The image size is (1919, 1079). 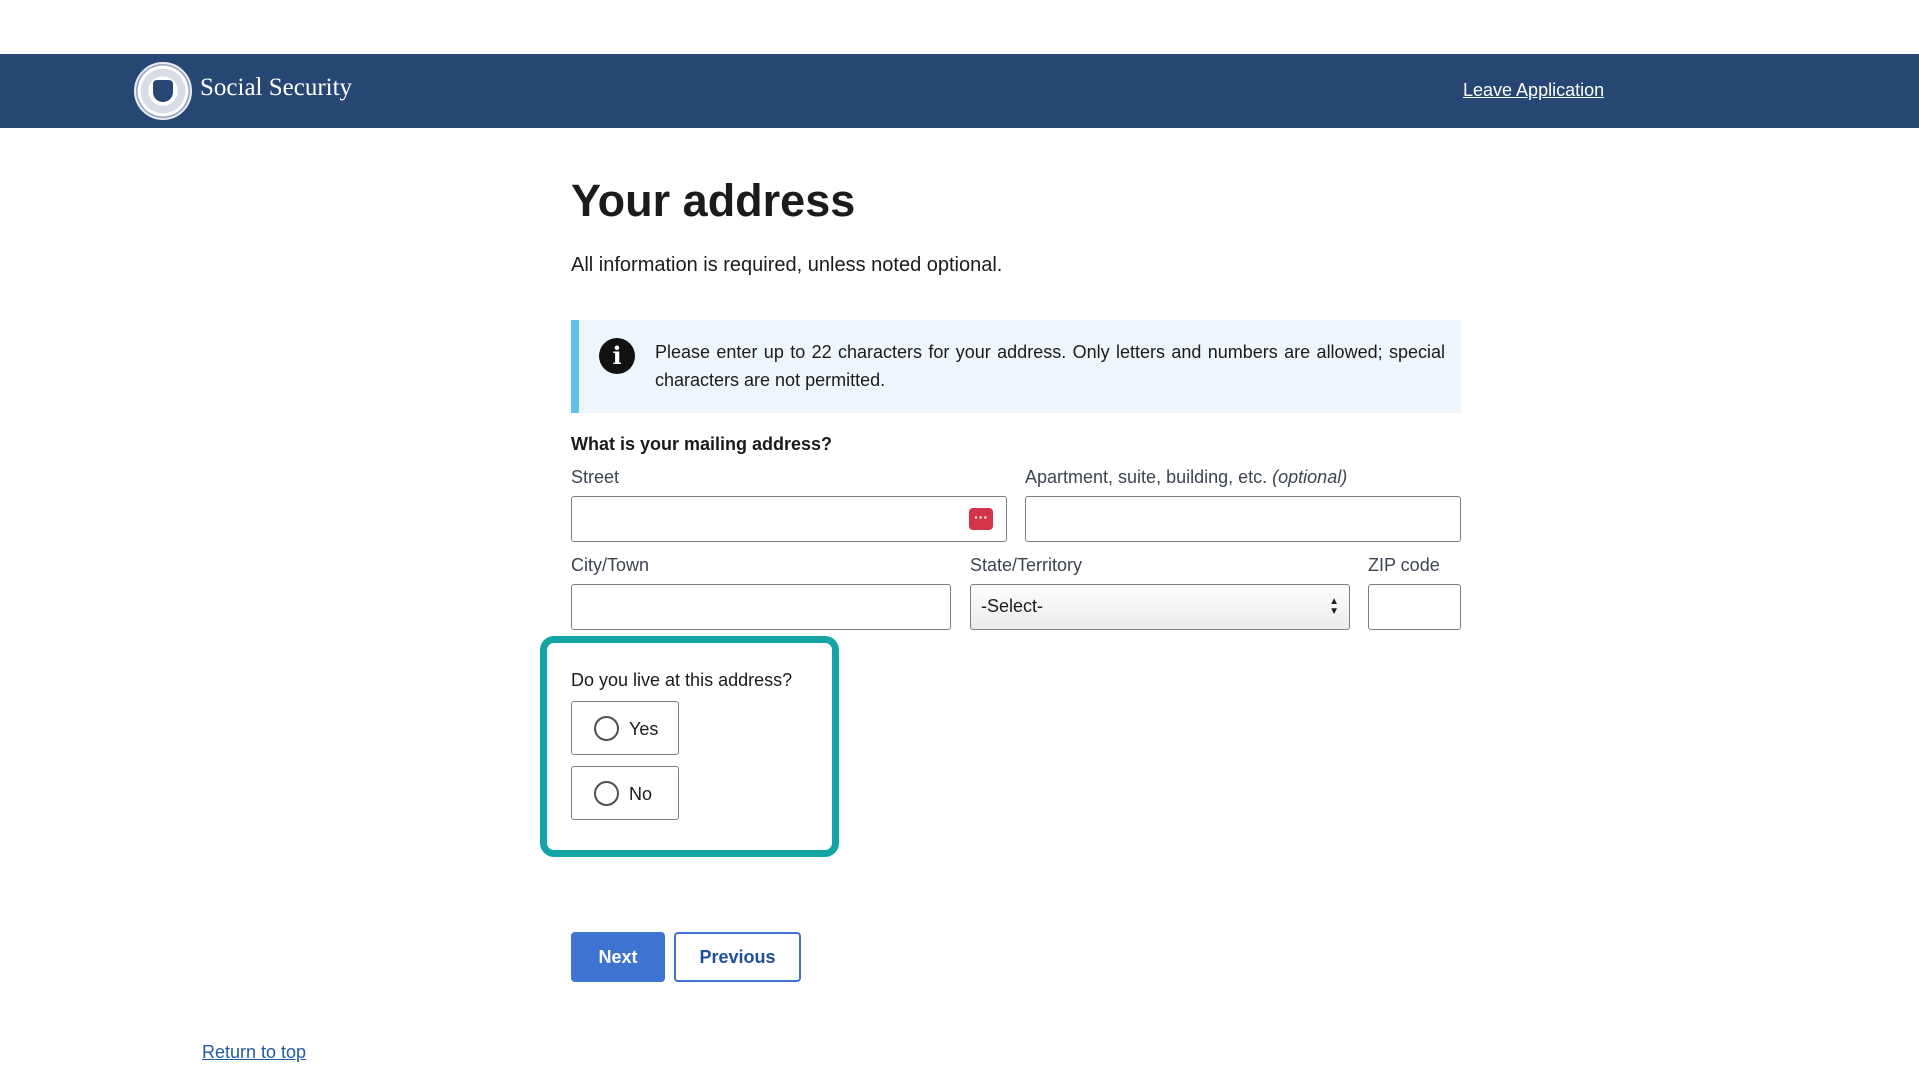 What do you see at coordinates (644, 729) in the screenshot?
I see `radio-yes-label: Yes` at bounding box center [644, 729].